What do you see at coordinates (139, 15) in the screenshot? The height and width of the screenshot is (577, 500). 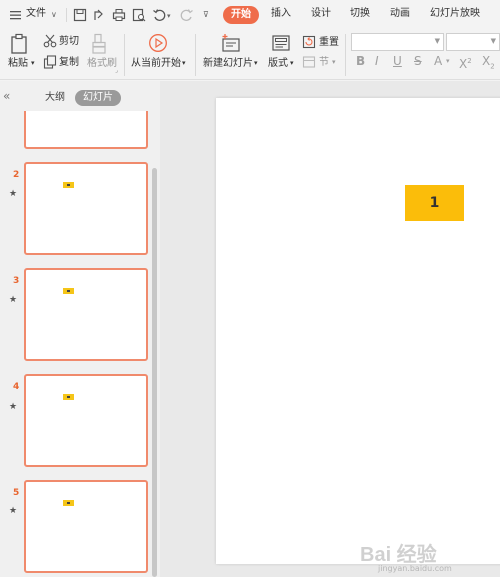 I see `print-preview-icon` at bounding box center [139, 15].